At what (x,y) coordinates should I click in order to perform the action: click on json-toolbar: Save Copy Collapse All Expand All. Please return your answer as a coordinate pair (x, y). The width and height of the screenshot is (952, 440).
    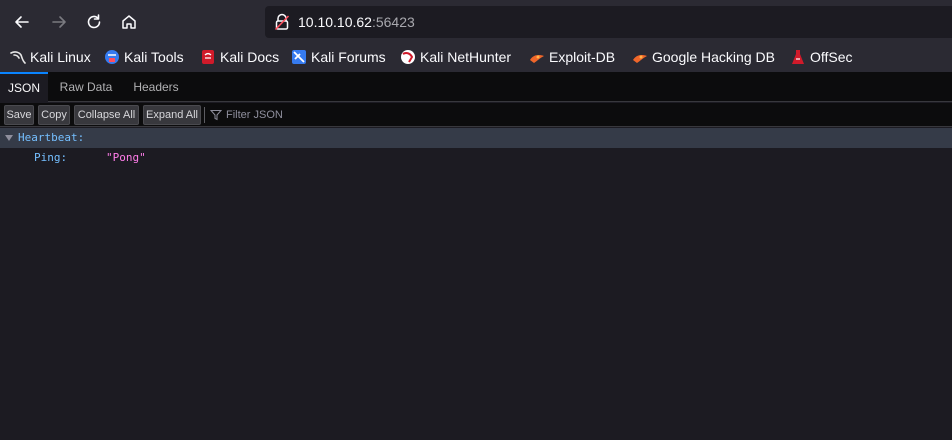
    Looking at the image, I should click on (476, 115).